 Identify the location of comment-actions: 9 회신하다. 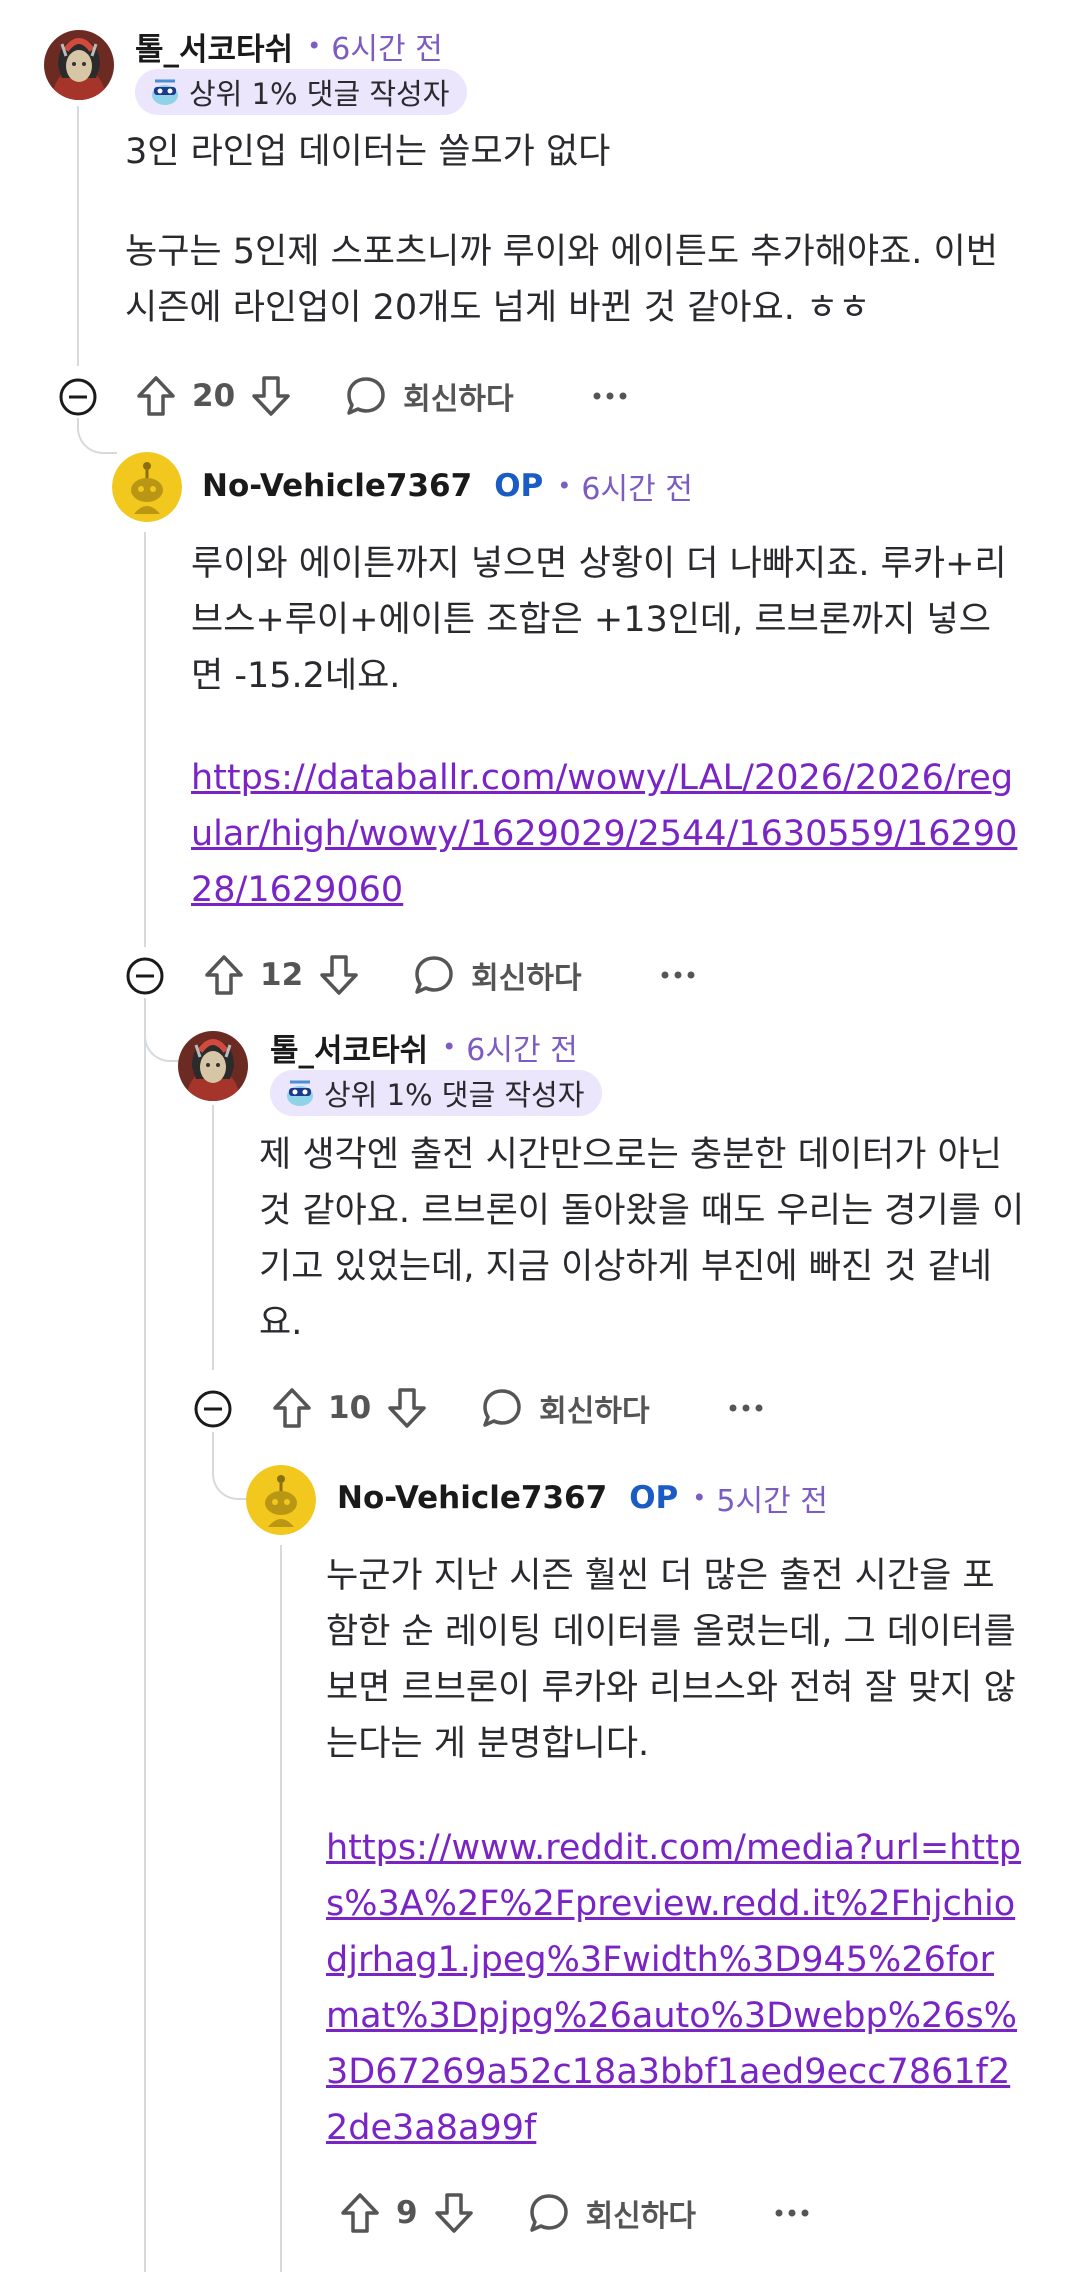
(573, 2213).